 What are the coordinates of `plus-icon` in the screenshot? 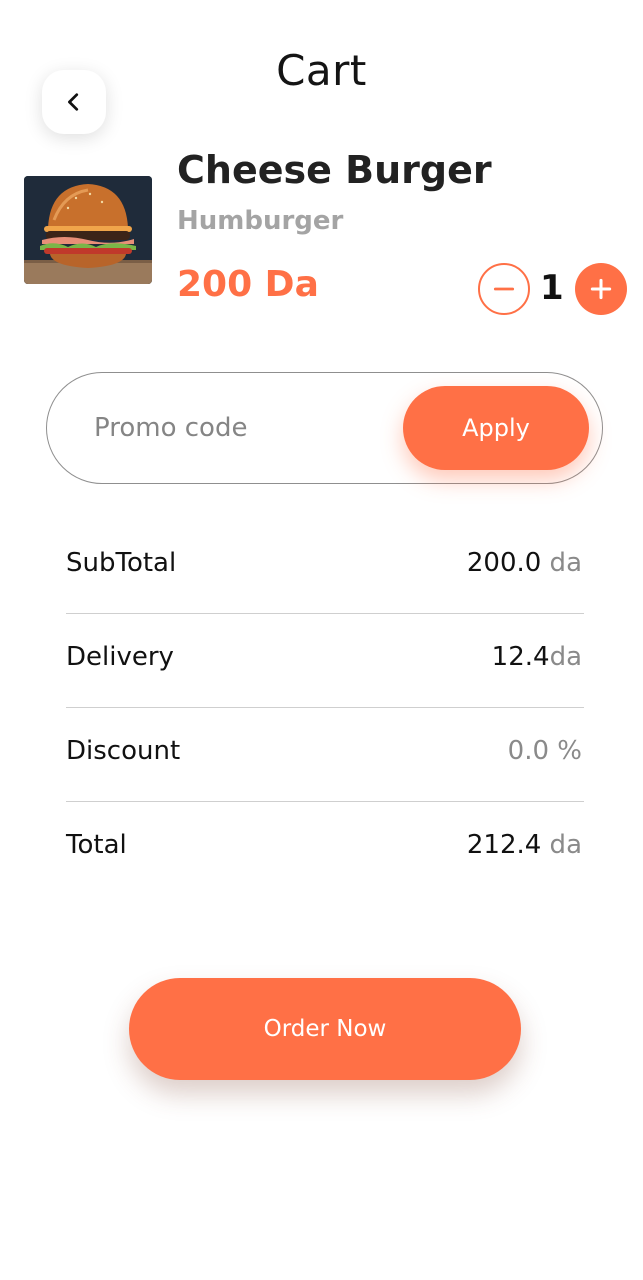 It's located at (601, 289).